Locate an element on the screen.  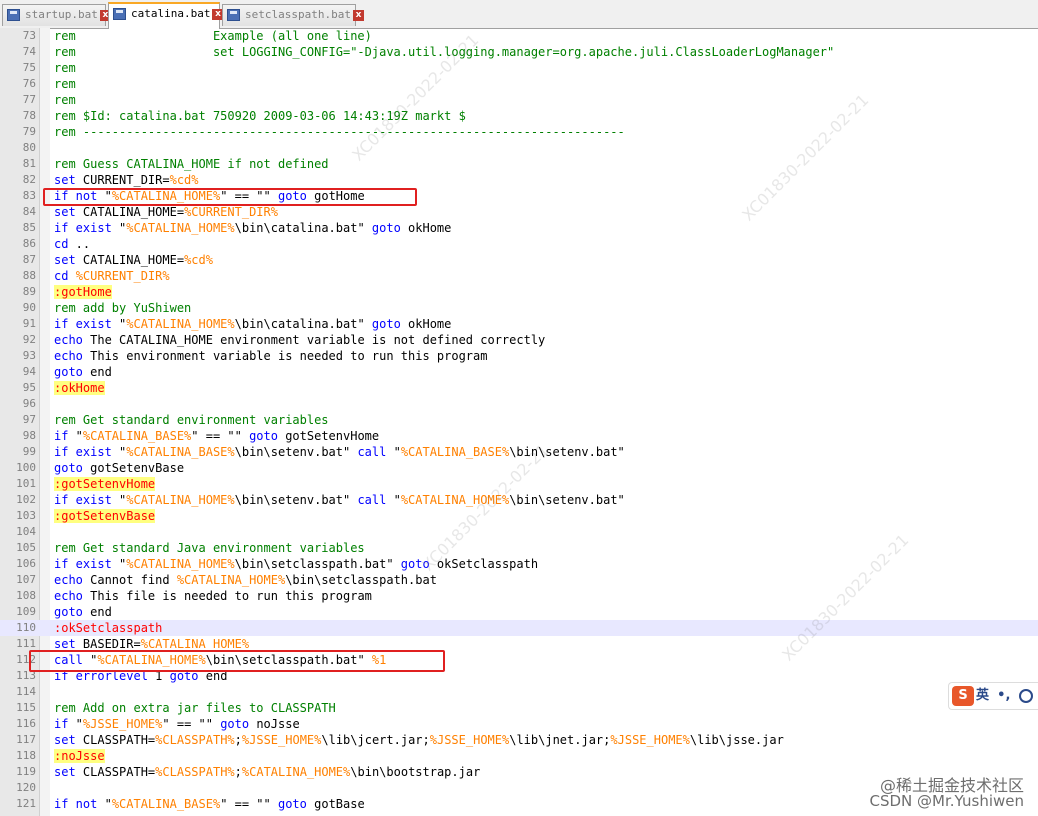
tab-startup-bat: startup.bat x is located at coordinates (56, 15).